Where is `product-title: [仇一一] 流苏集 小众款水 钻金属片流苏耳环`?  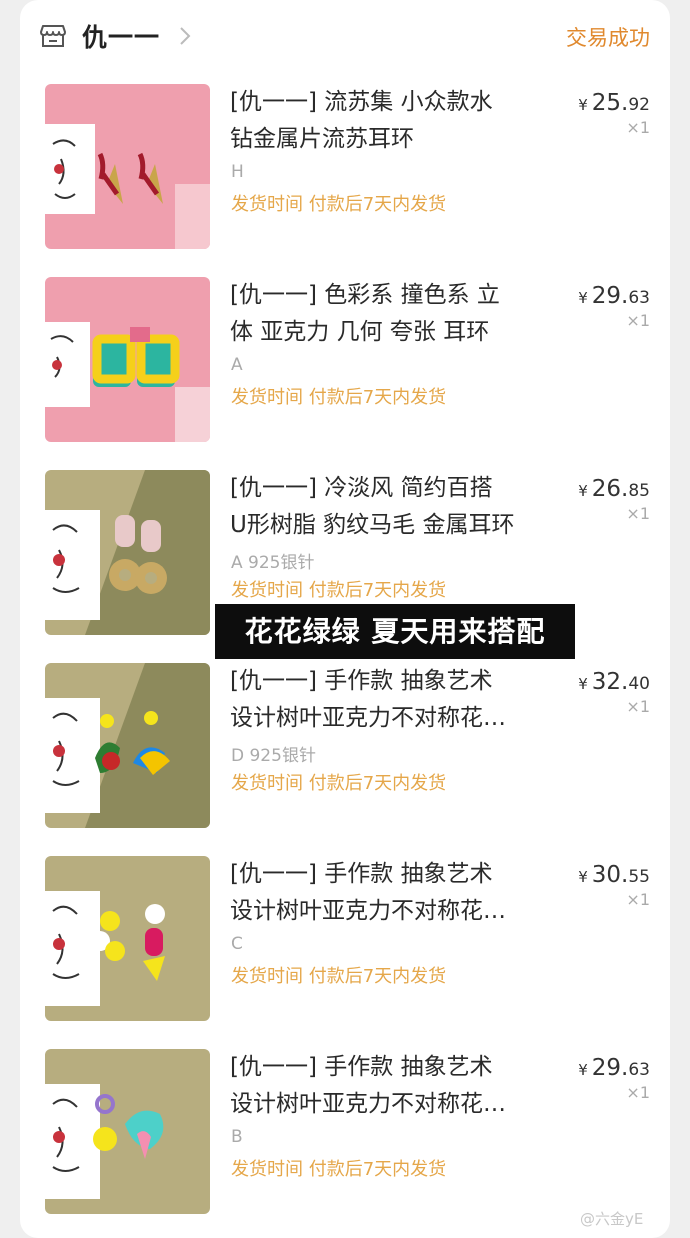
product-title: [仇一一] 流苏集 小众款水 钻金属片流苏耳环 is located at coordinates (390, 121).